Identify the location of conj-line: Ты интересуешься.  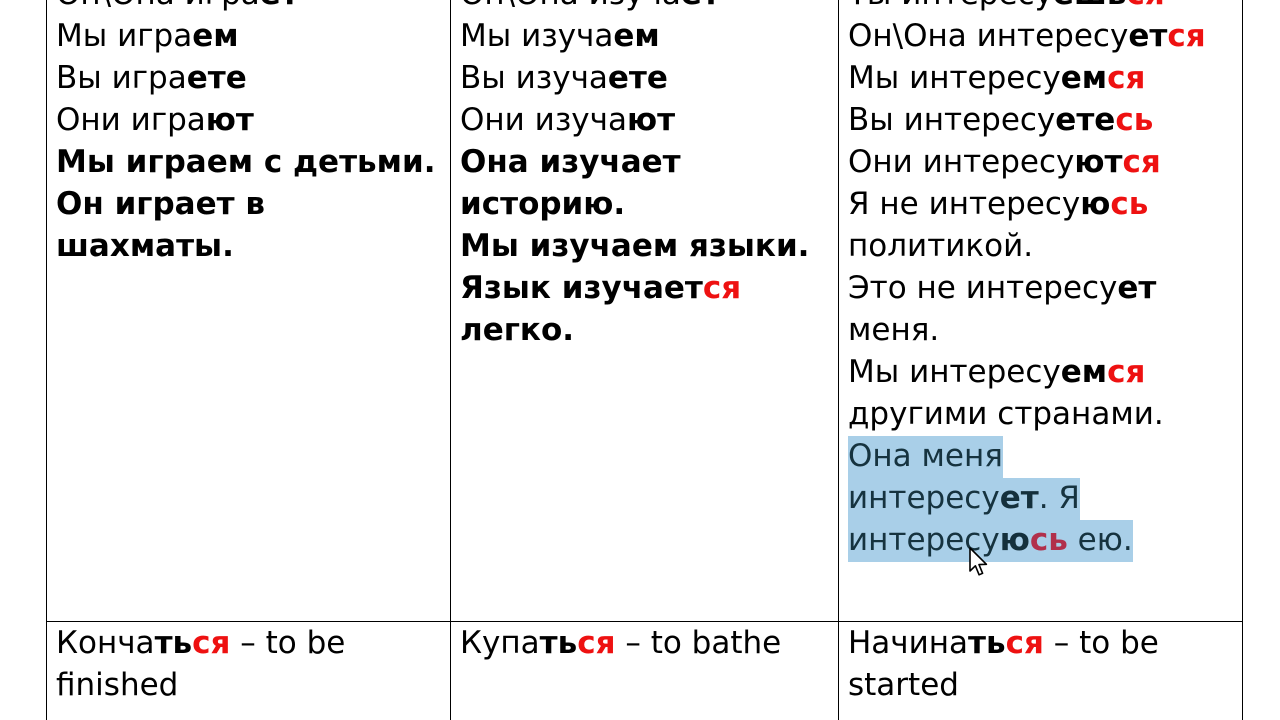
(1041, 7).